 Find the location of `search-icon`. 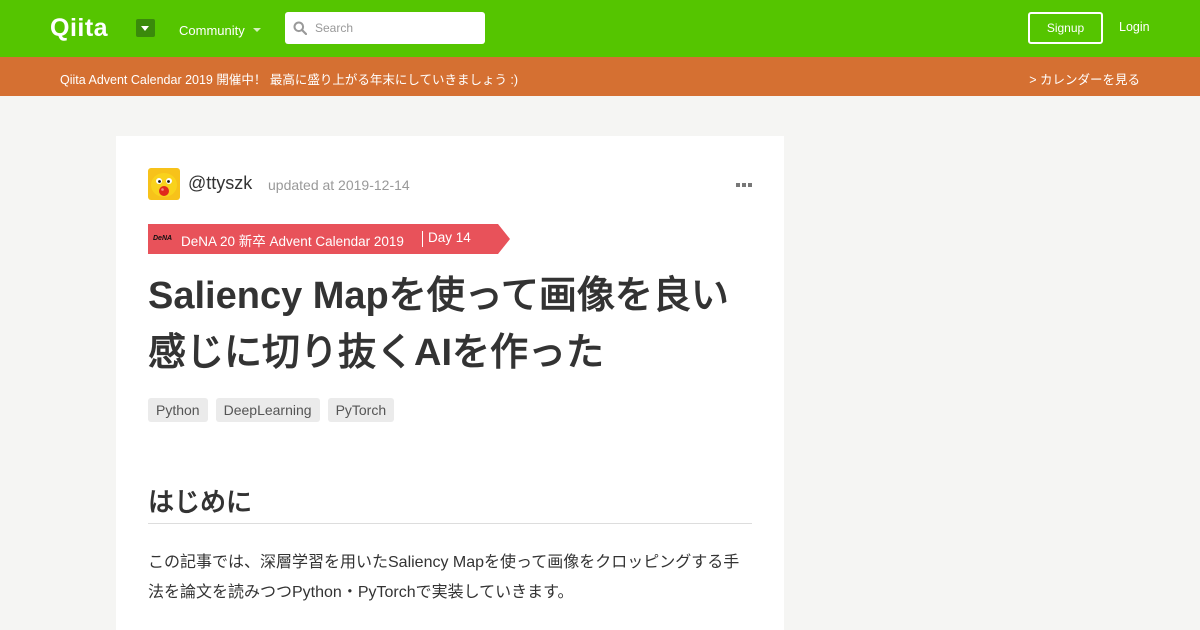

search-icon is located at coordinates (300, 28).